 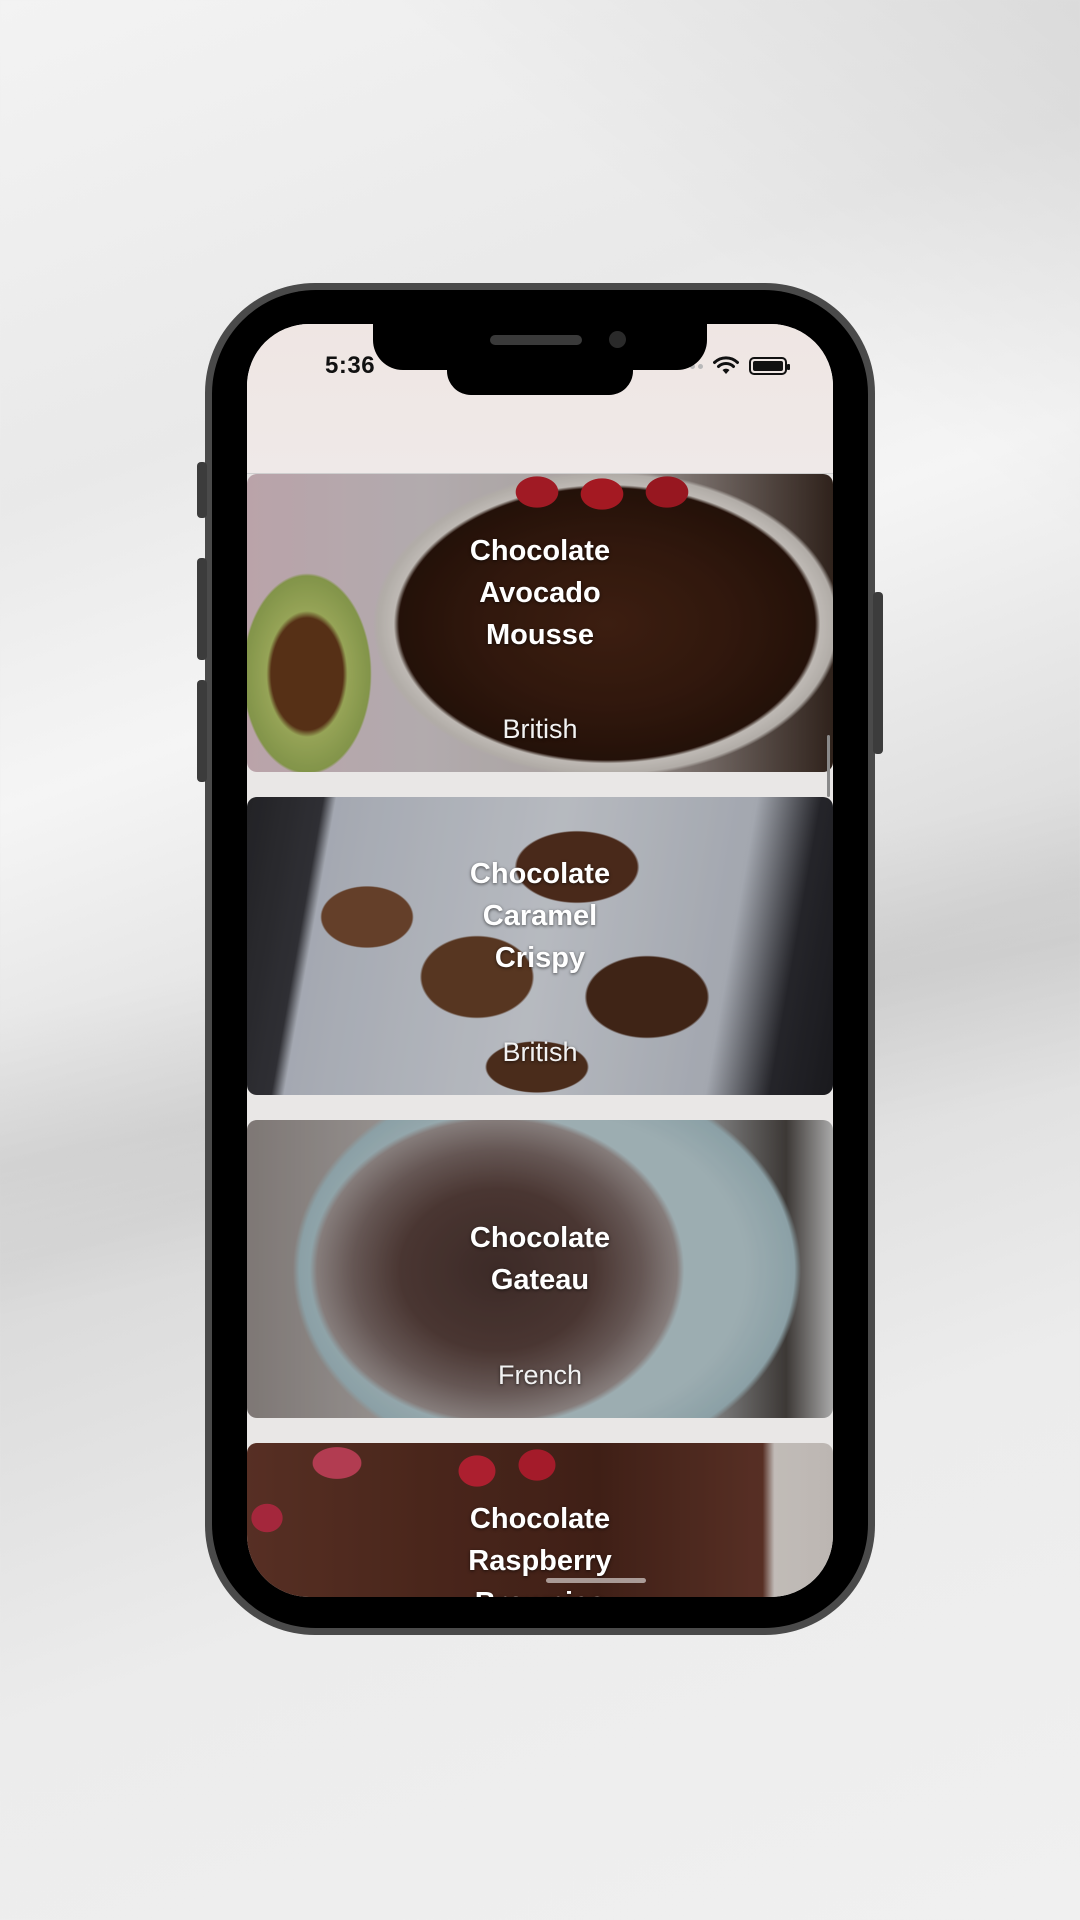 I want to click on recipe-card: Chocolate Gateau French, so click(x=540, y=1269).